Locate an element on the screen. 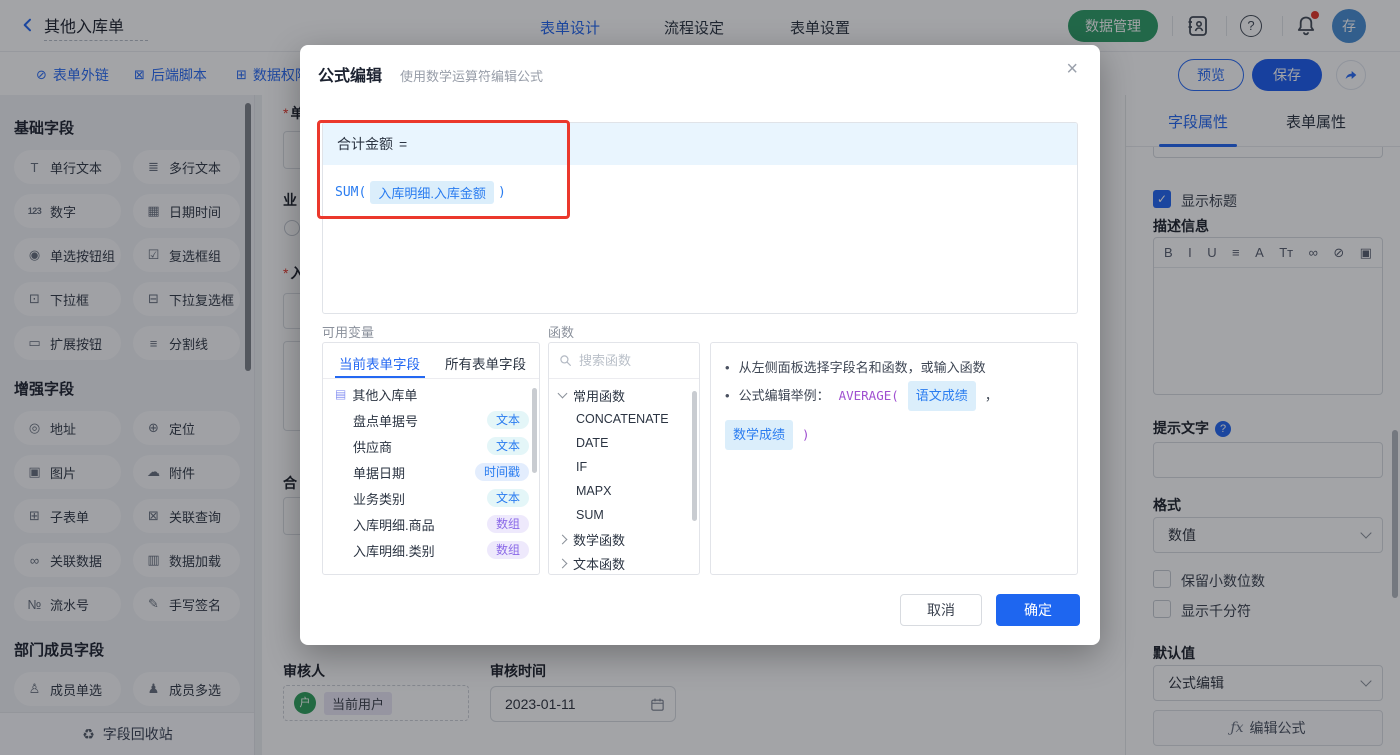 This screenshot has width=1400, height=755. variable-row is located at coordinates (431, 568).